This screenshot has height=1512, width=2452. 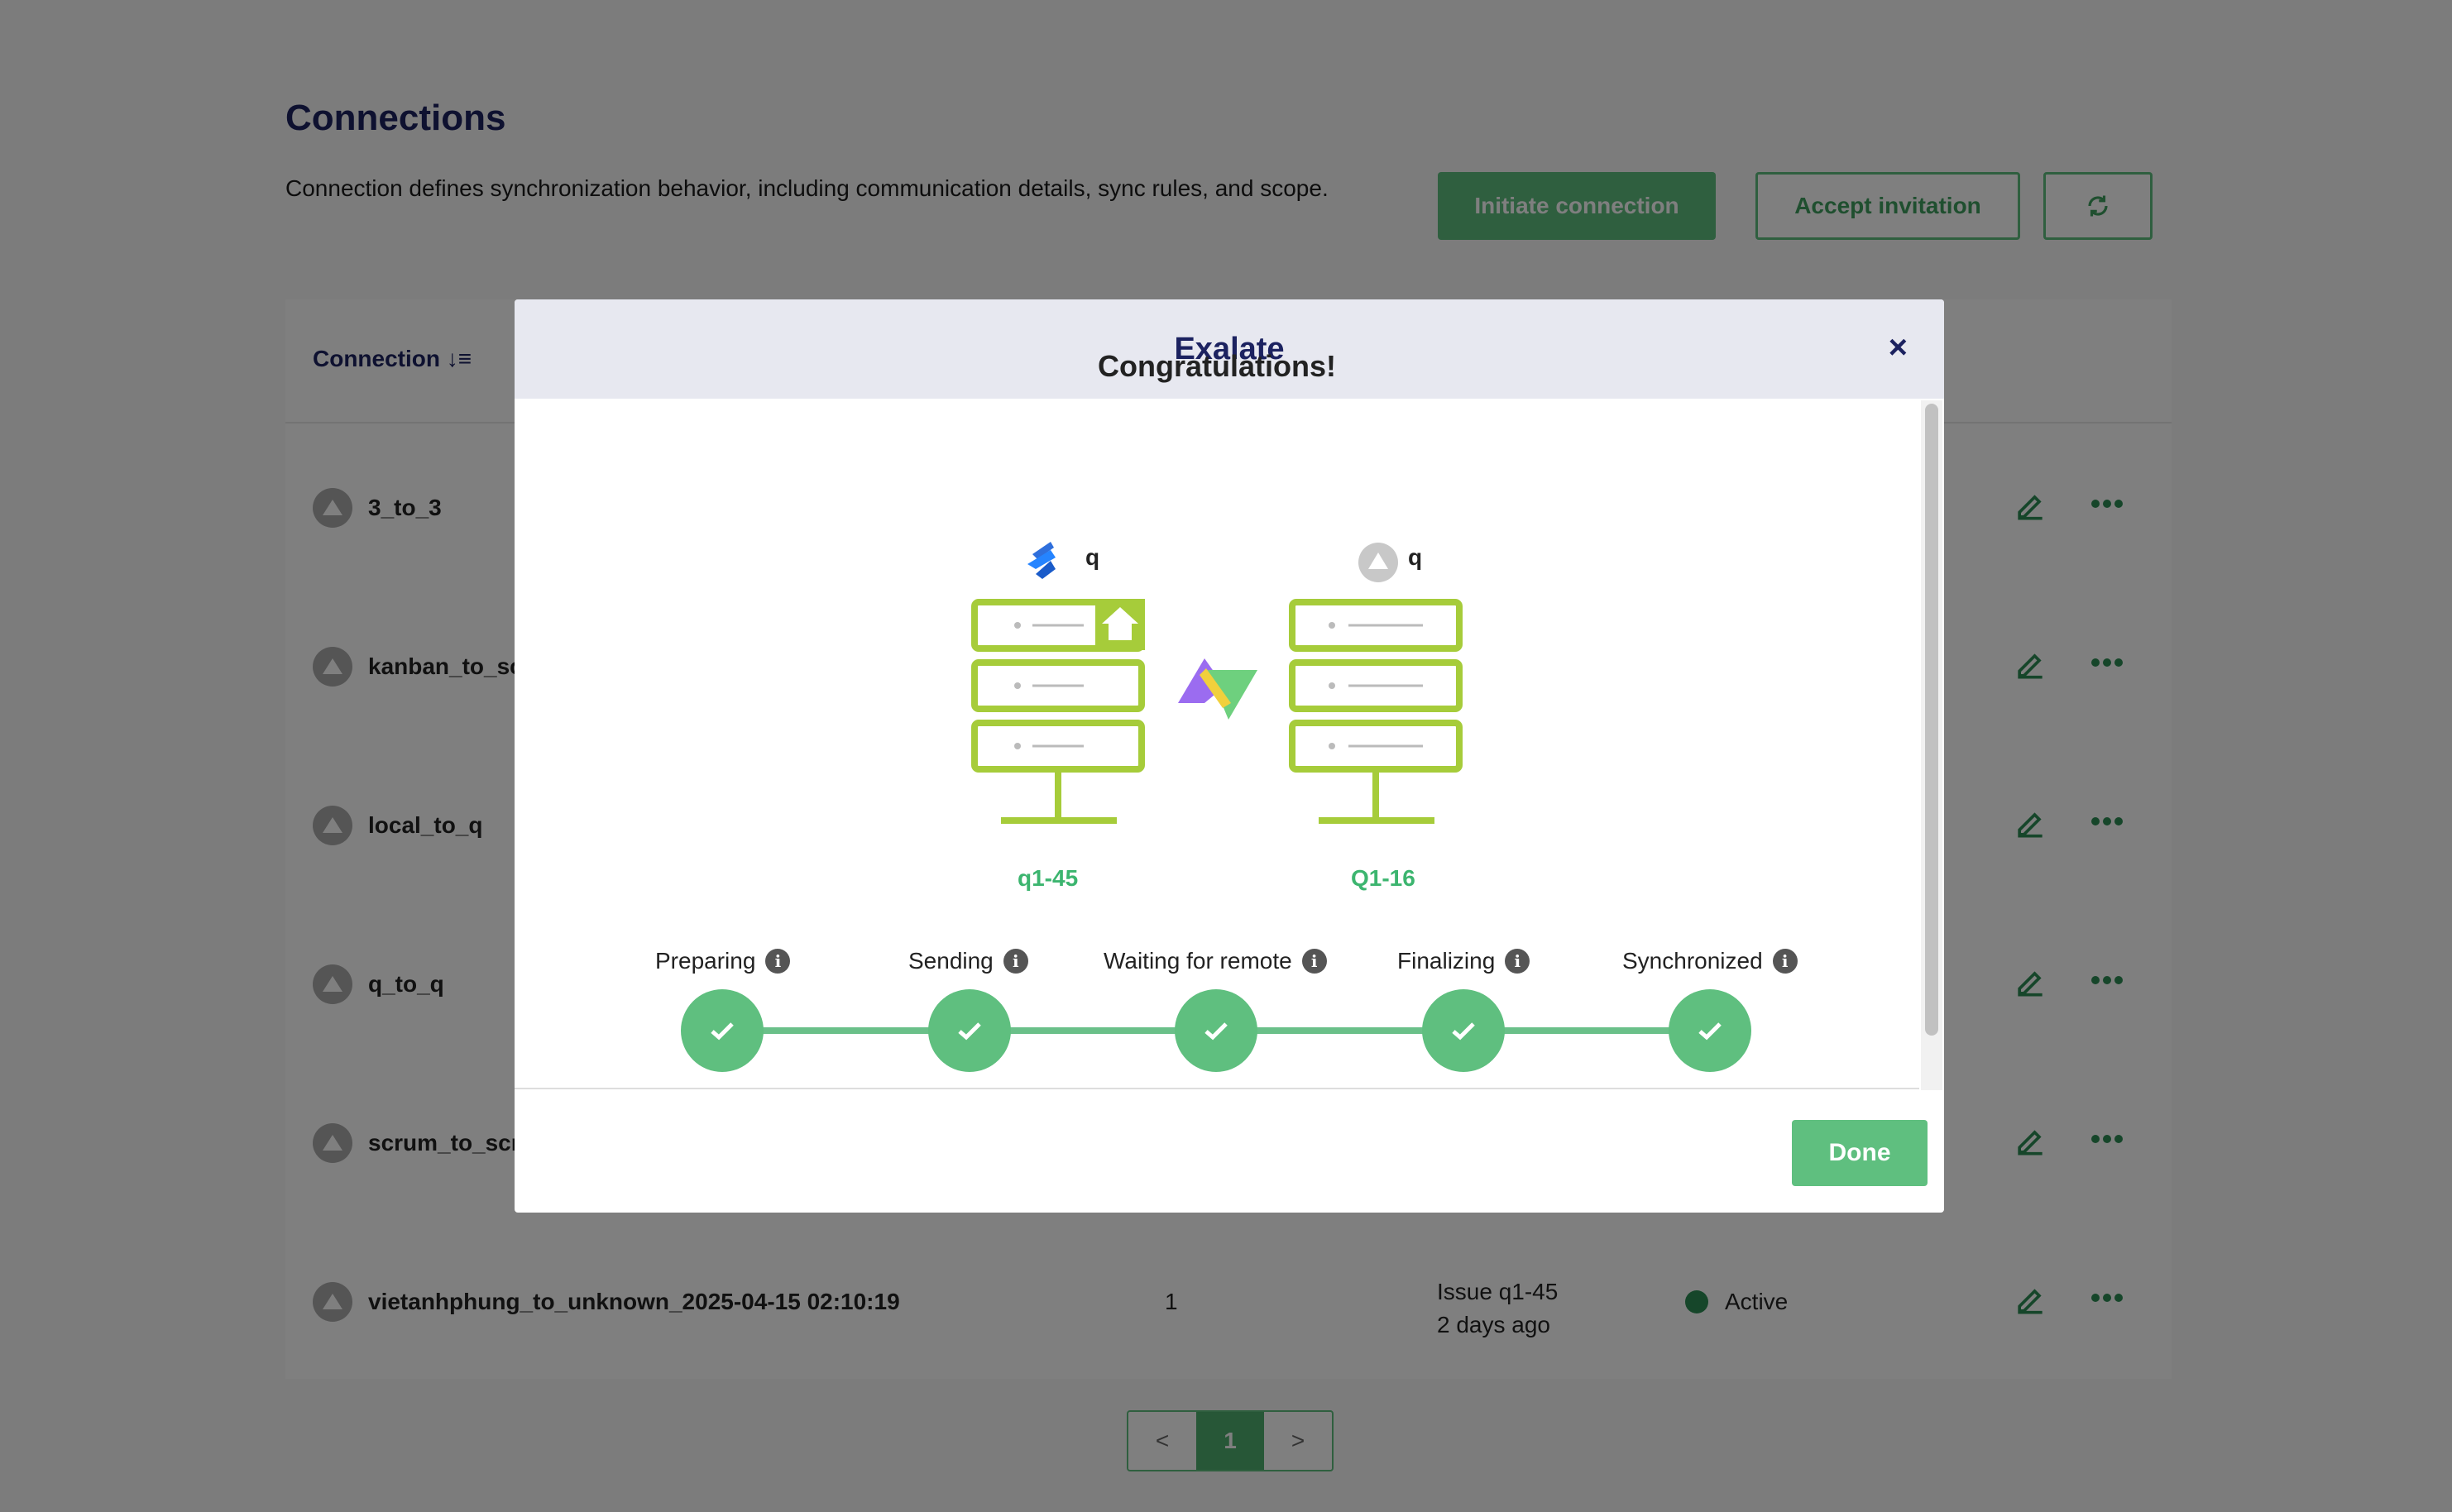 What do you see at coordinates (1931, 720) in the screenshot?
I see `scrollbar-thumb` at bounding box center [1931, 720].